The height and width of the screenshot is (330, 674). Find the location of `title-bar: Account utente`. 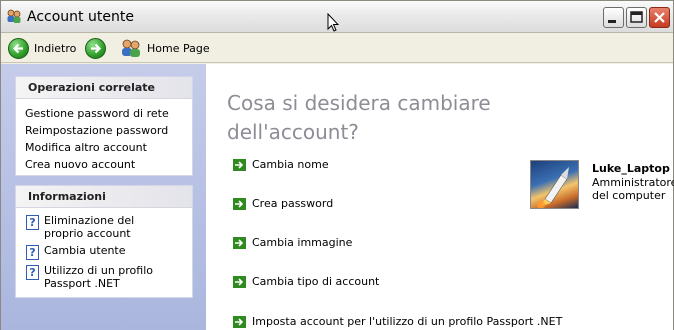

title-bar: Account utente is located at coordinates (337, 17).